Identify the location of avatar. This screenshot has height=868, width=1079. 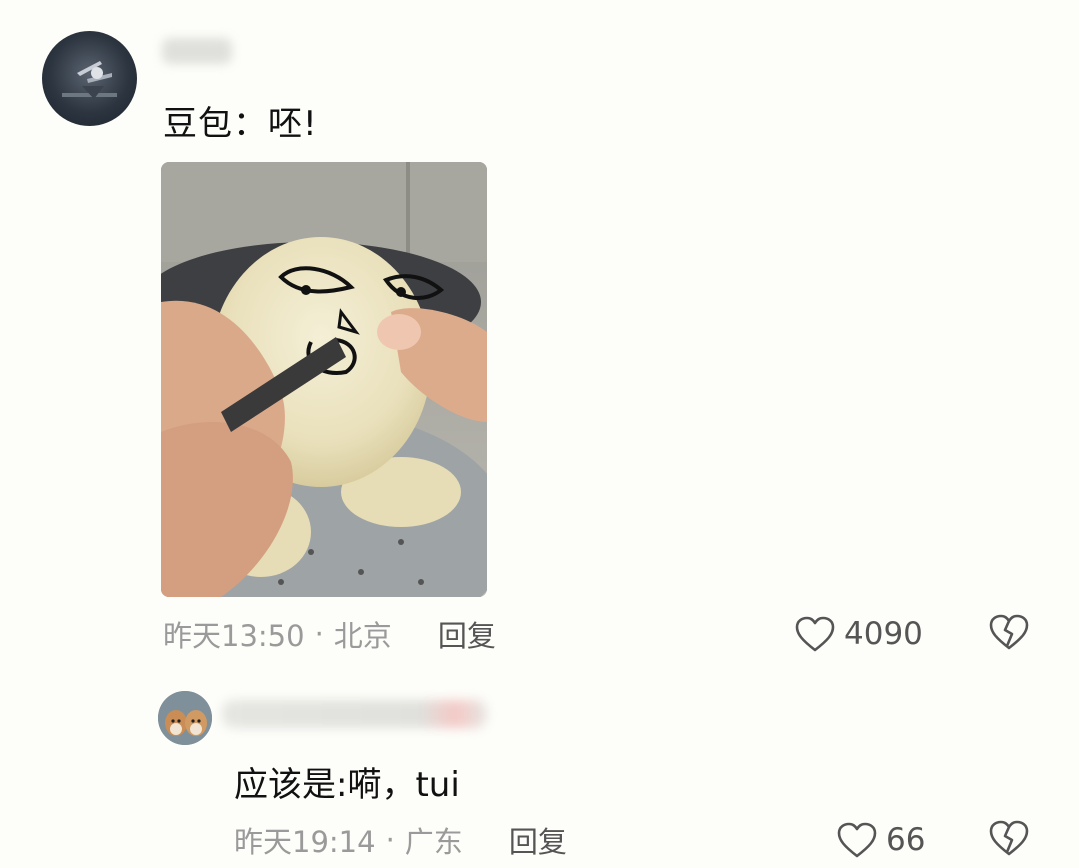
(89, 78).